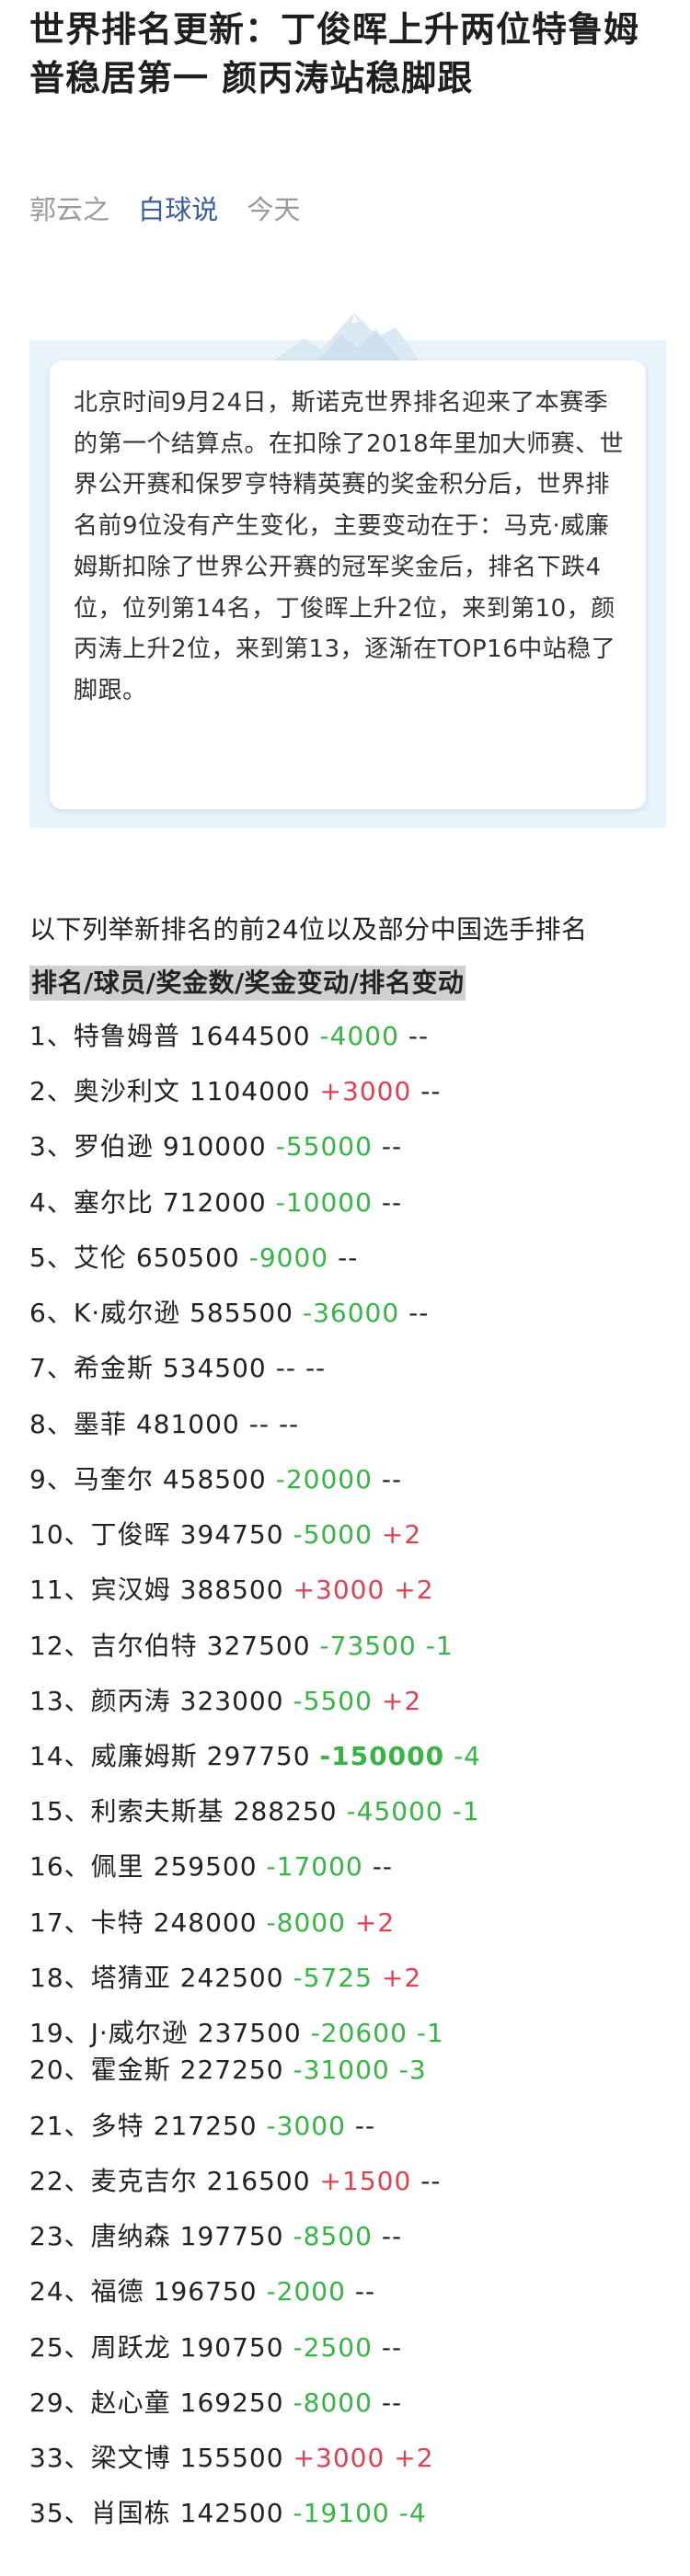 The height and width of the screenshot is (2576, 690). I want to click on prize-change: -19100, so click(341, 2513).